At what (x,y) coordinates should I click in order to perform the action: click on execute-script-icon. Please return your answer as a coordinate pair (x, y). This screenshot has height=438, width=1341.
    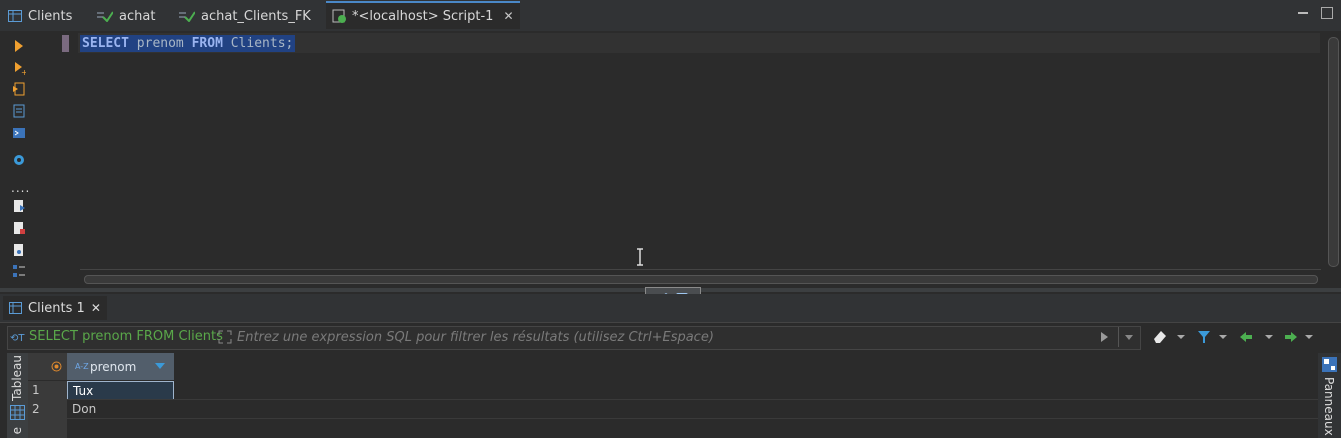
    Looking at the image, I should click on (19, 89).